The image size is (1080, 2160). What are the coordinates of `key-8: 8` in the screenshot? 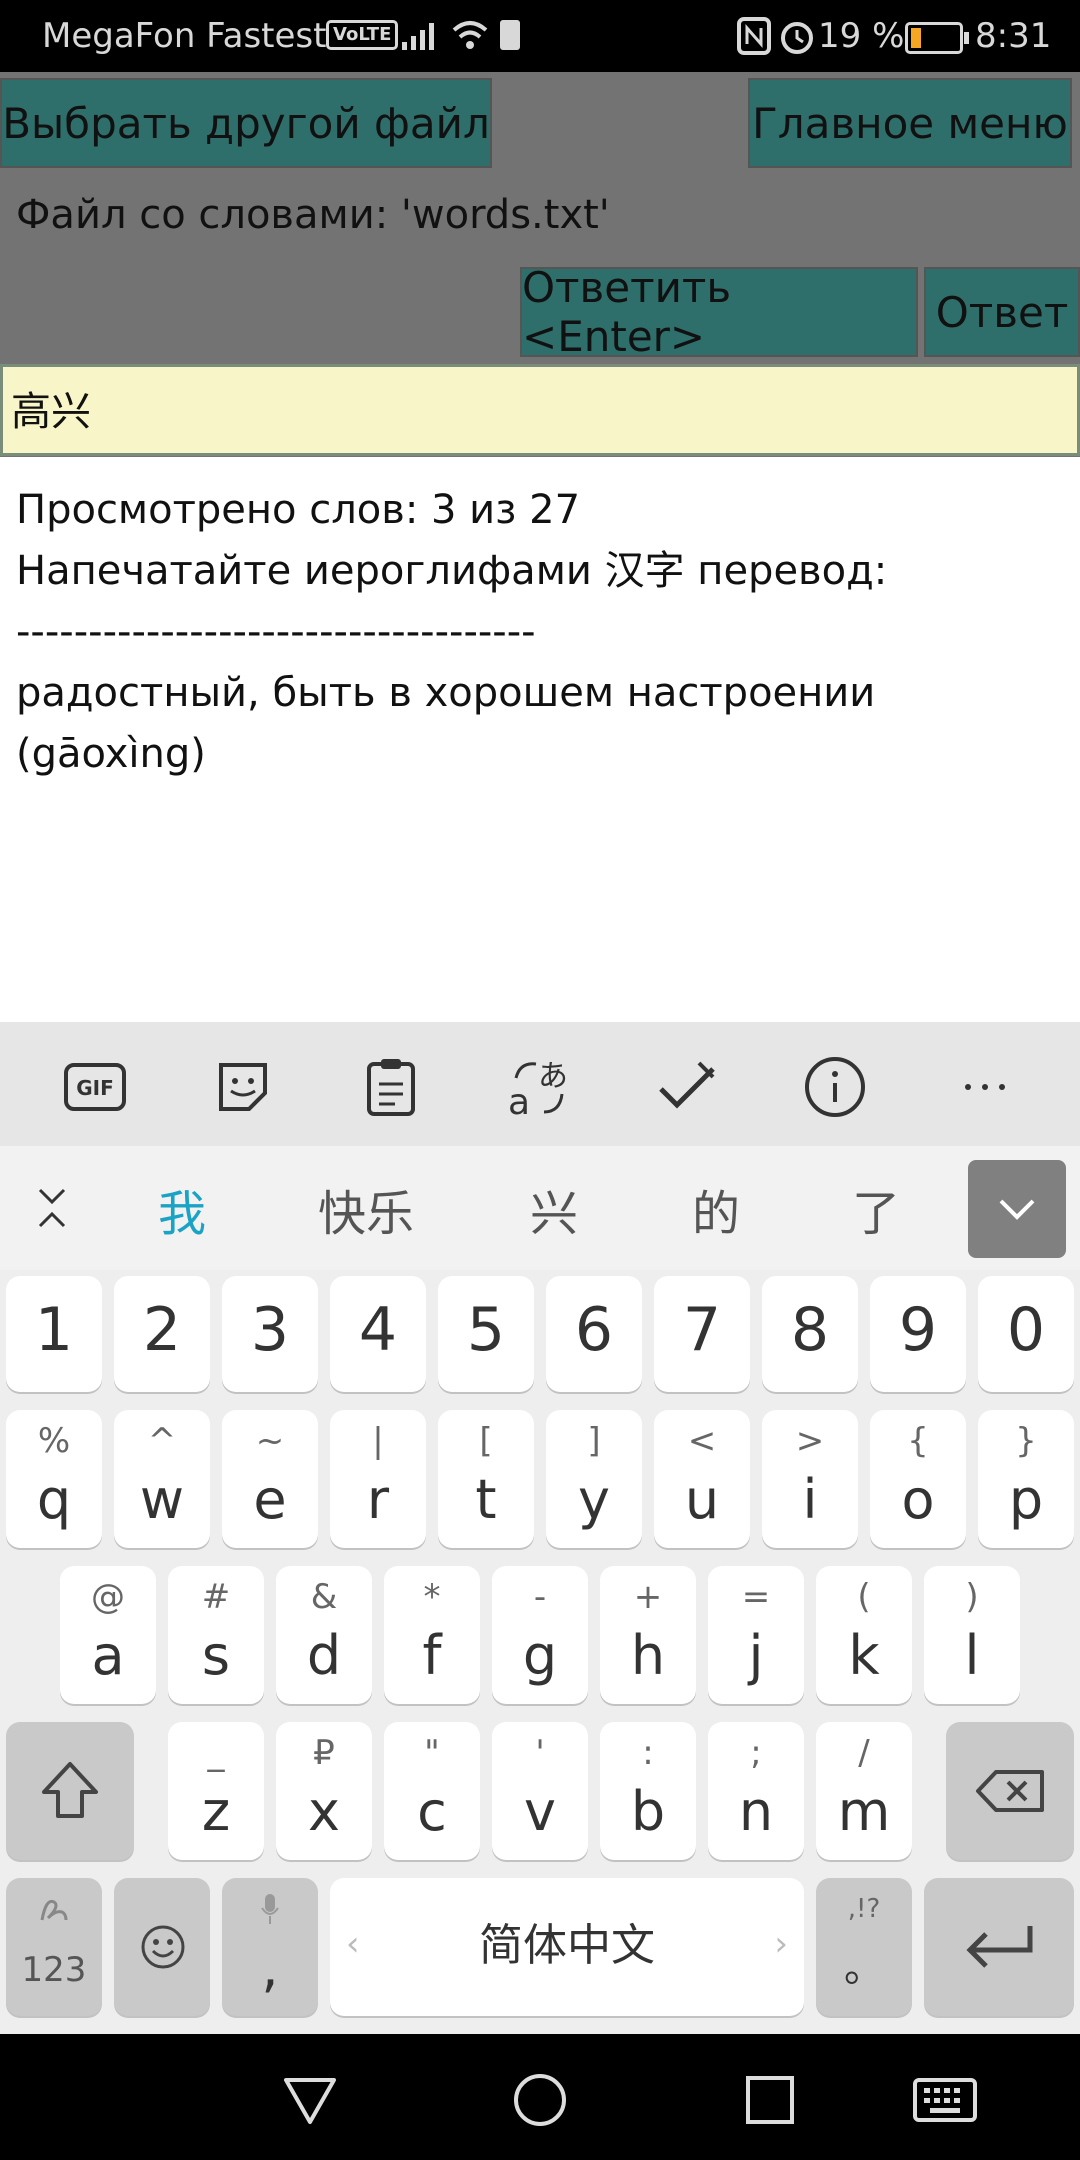 It's located at (810, 1334).